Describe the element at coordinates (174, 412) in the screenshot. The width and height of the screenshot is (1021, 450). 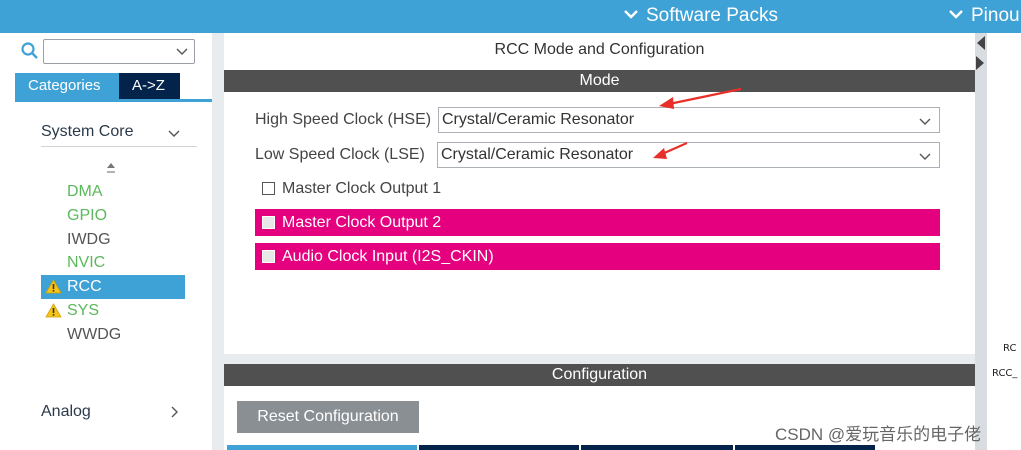
I see `chevron-right-icon` at that location.